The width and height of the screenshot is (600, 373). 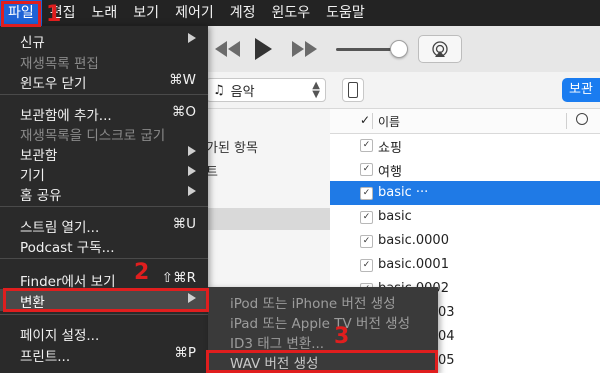 I want to click on step-number-2: 2, so click(x=142, y=272).